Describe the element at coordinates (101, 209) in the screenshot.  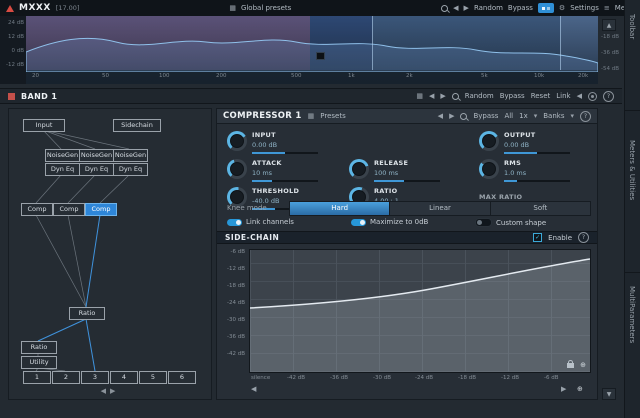
I see `node-comp-selected: Comp` at that location.